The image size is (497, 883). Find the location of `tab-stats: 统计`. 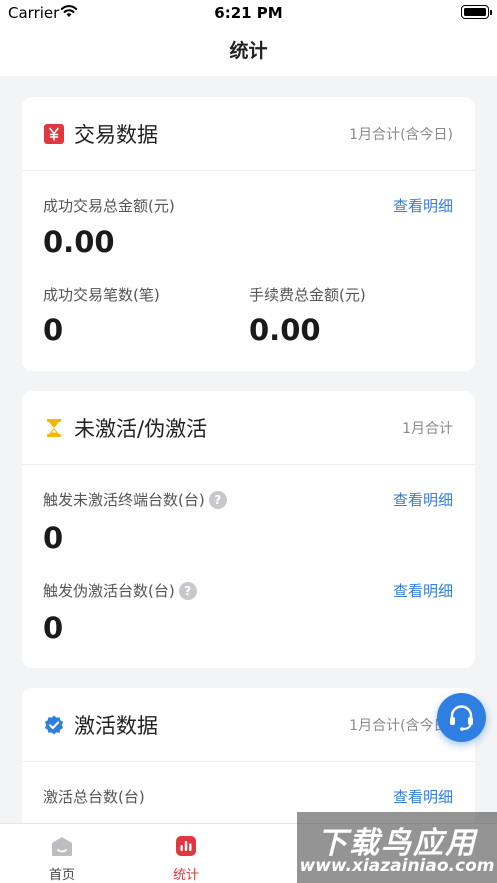

tab-stats: 统计 is located at coordinates (186, 853).